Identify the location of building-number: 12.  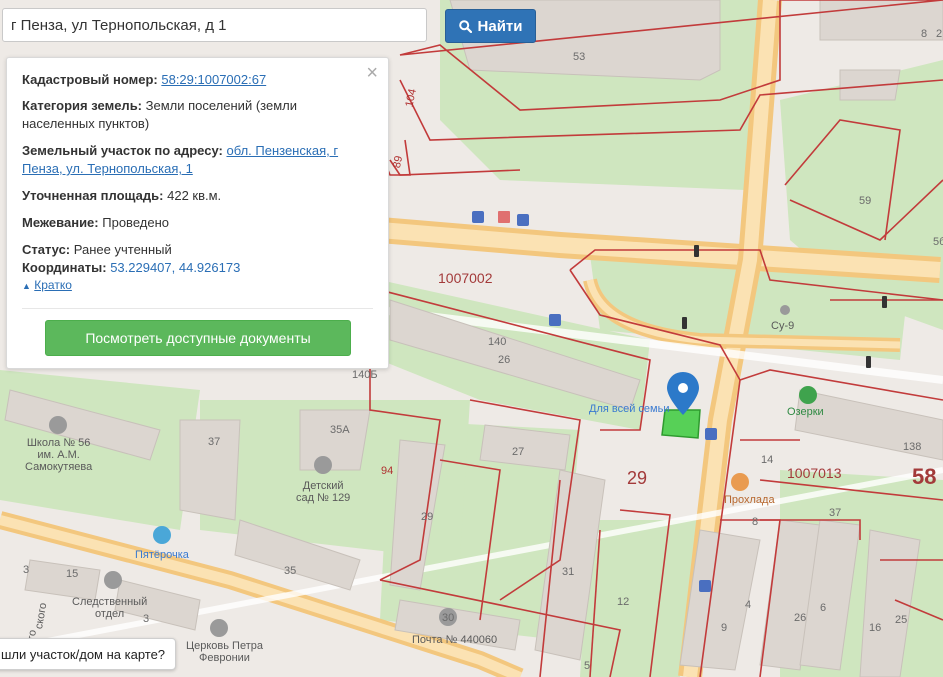
(623, 602).